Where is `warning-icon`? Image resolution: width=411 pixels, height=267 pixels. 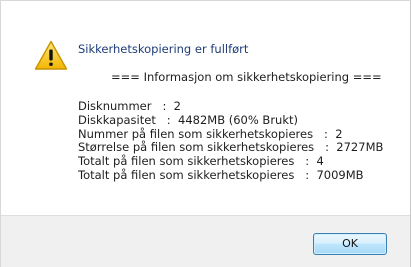
warning-icon is located at coordinates (51, 55).